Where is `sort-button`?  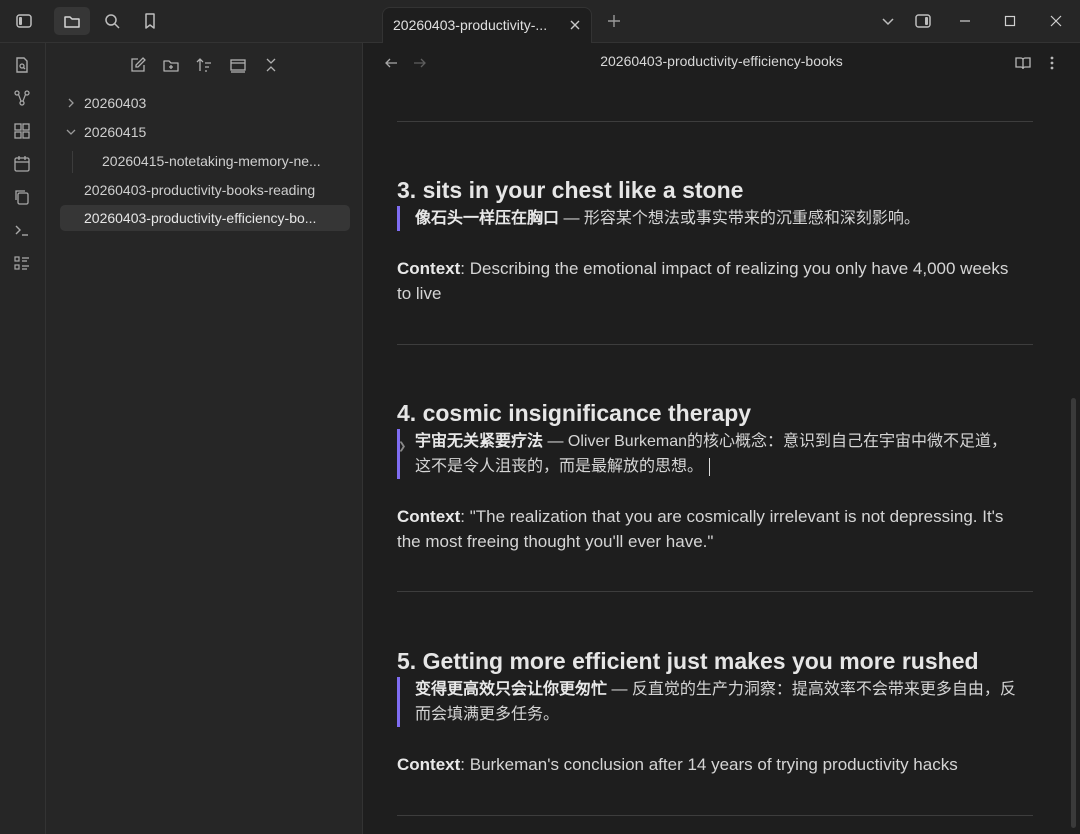
sort-button is located at coordinates (204, 65).